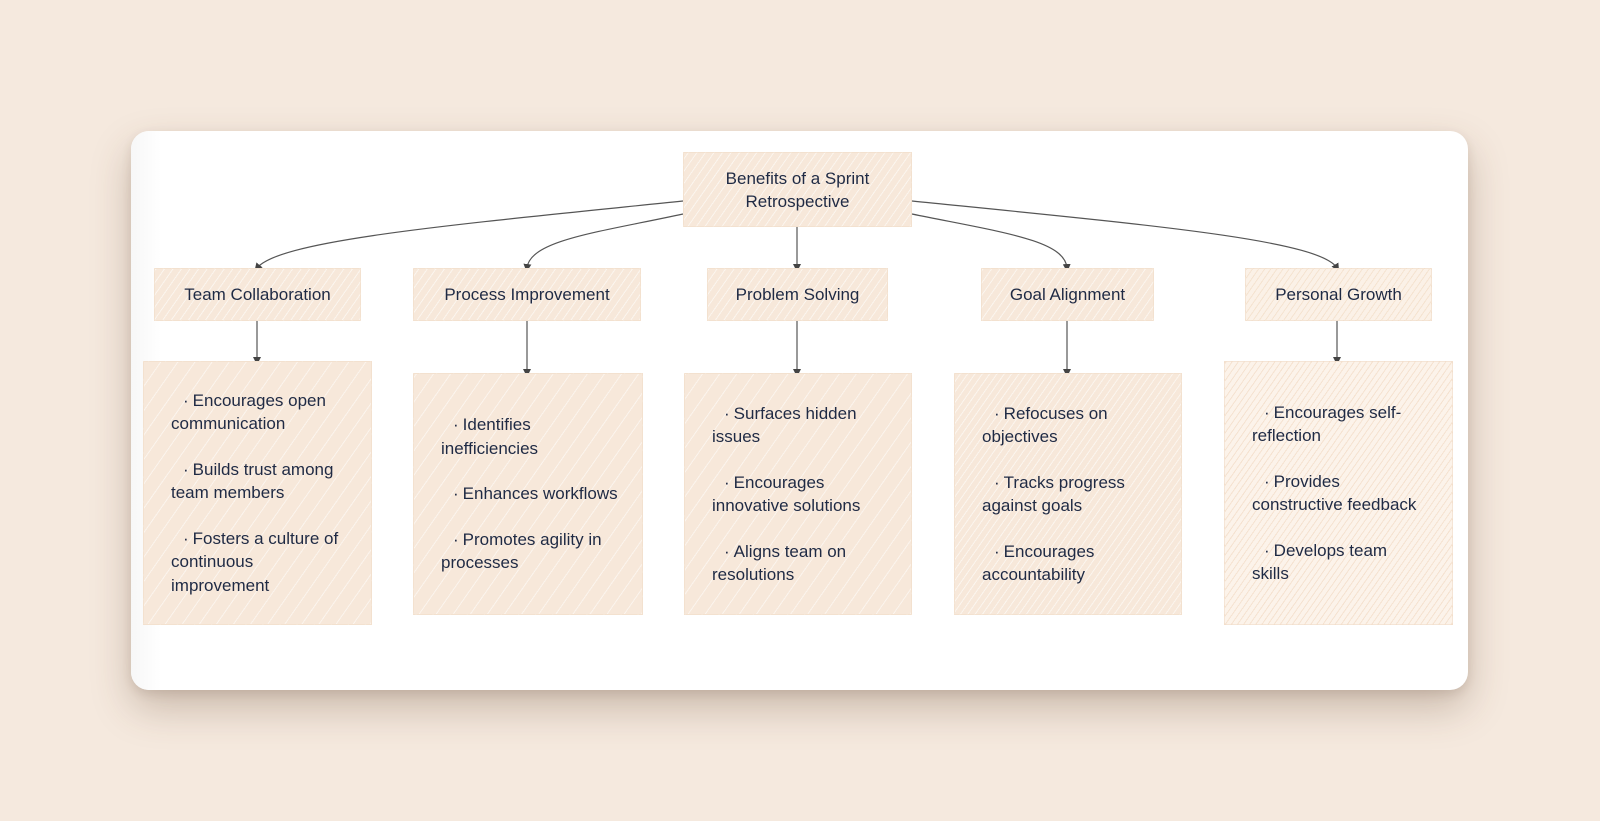 The height and width of the screenshot is (821, 1600). I want to click on root-node-label: Benefits of a Sprint Retrospective, so click(797, 189).